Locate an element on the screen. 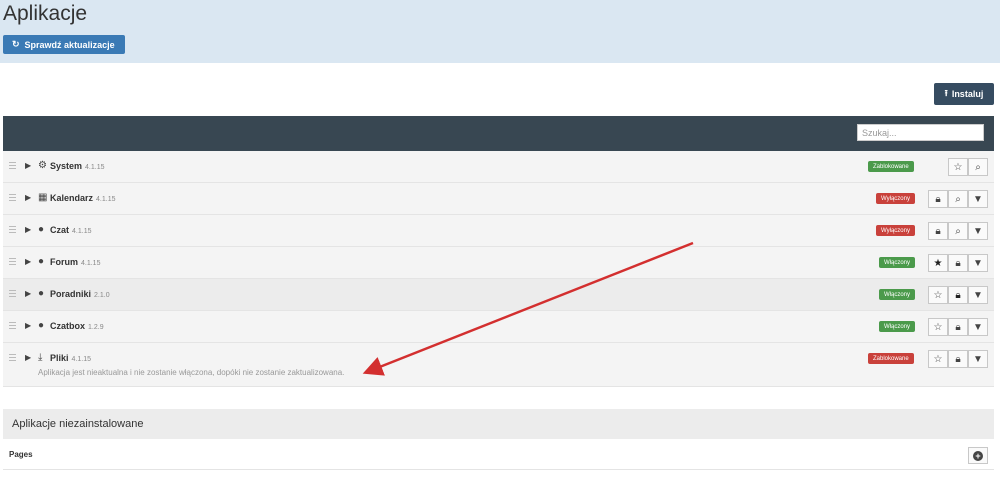 This screenshot has width=1000, height=483. app-name: System 4.1.15 is located at coordinates (77, 166).